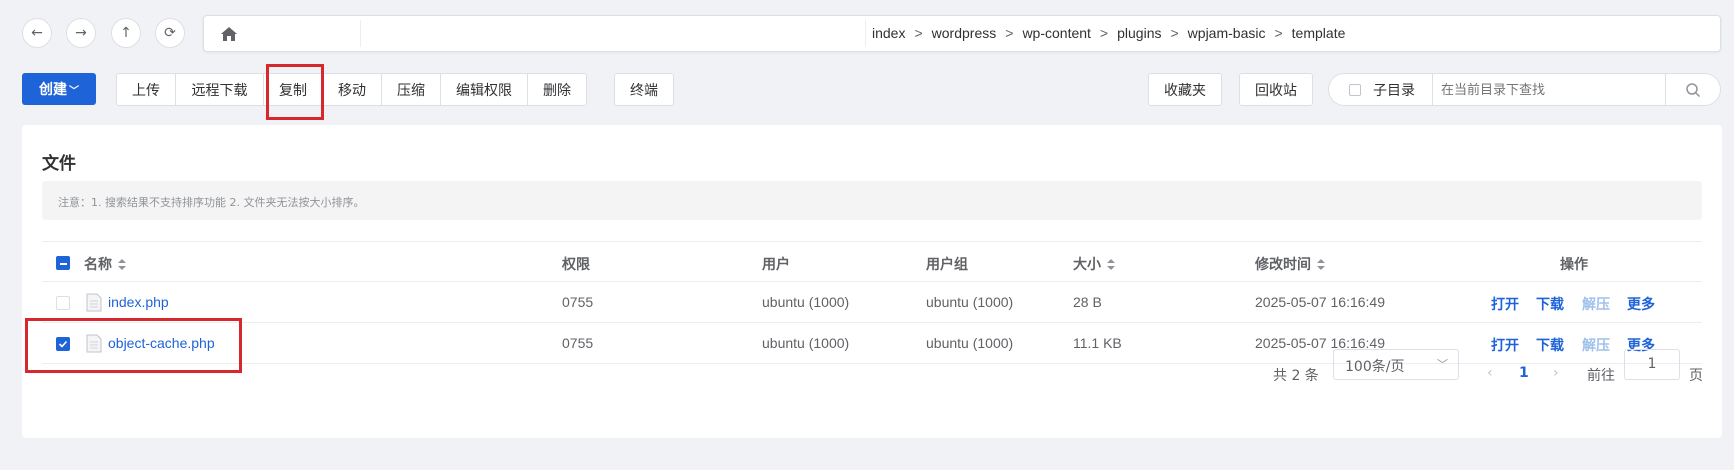 The image size is (1734, 470). I want to click on header-size: 大小, so click(1094, 264).